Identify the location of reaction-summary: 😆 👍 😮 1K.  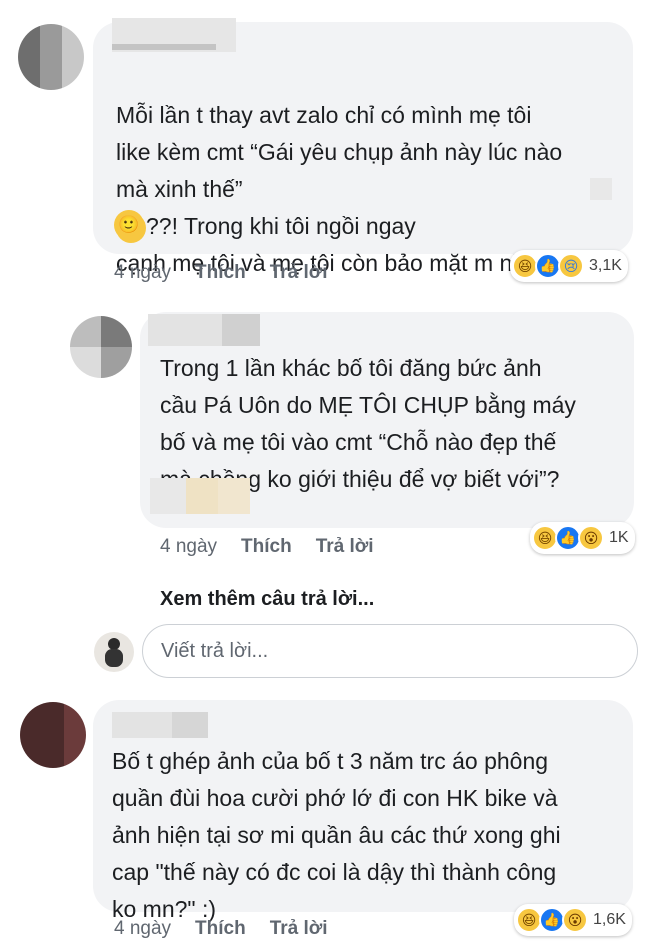
(582, 538).